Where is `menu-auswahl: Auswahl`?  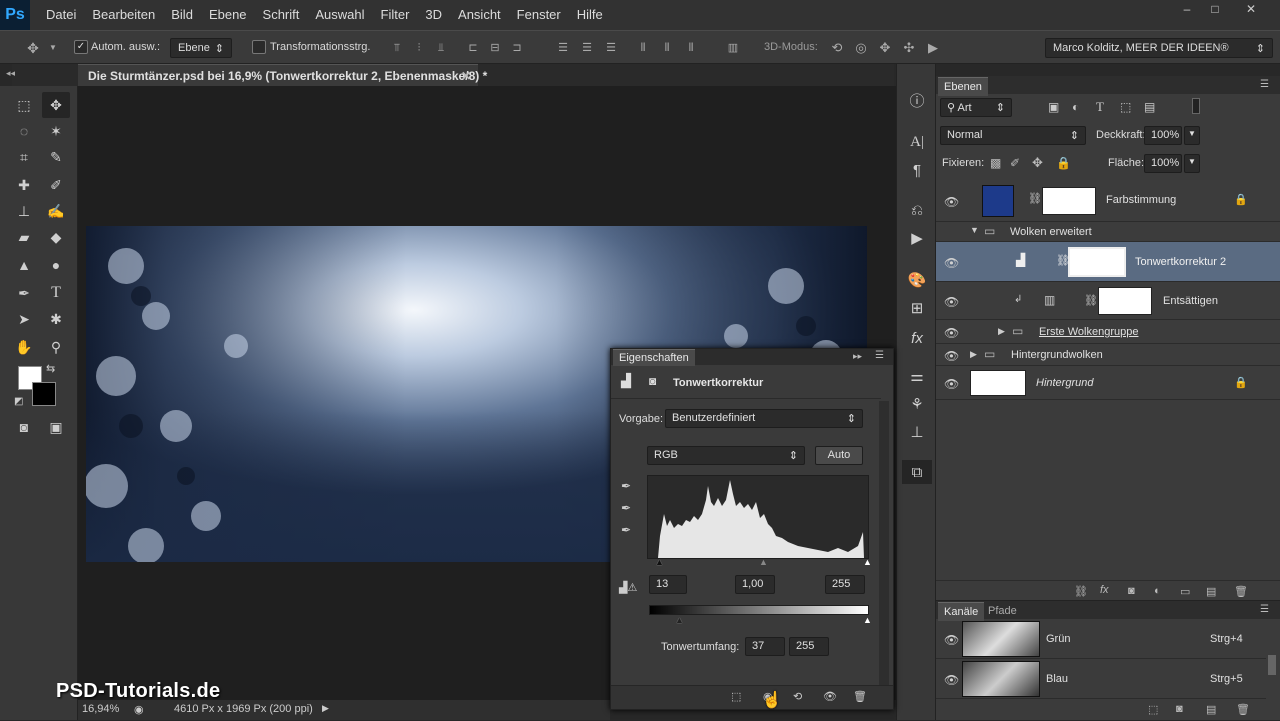
menu-auswahl: Auswahl is located at coordinates (339, 15).